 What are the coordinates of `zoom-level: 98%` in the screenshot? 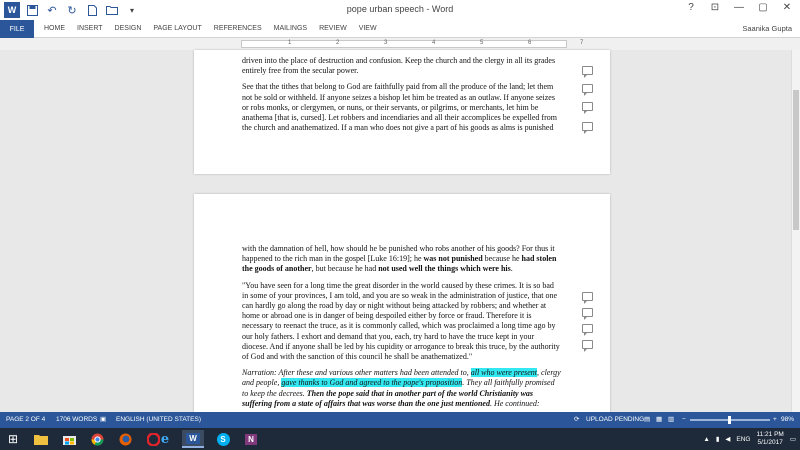 It's located at (787, 420).